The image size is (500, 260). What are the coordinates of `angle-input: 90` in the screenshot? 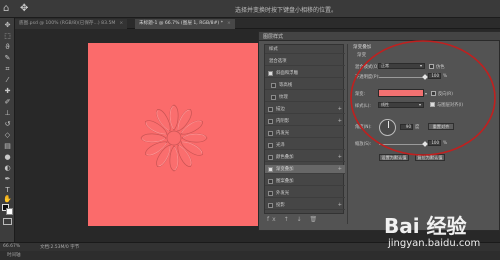 It's located at (406, 127).